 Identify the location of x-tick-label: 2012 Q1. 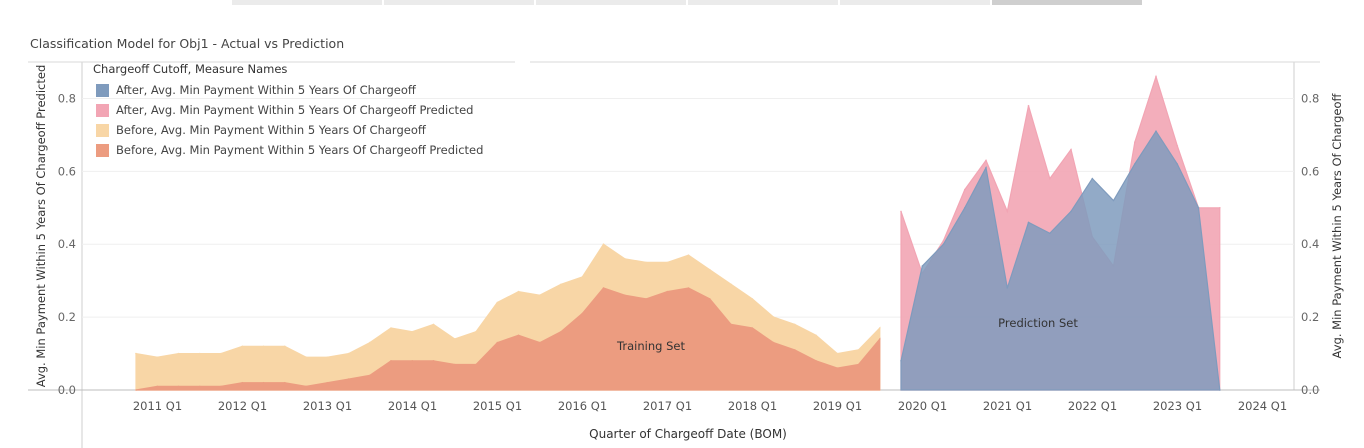
(242, 406).